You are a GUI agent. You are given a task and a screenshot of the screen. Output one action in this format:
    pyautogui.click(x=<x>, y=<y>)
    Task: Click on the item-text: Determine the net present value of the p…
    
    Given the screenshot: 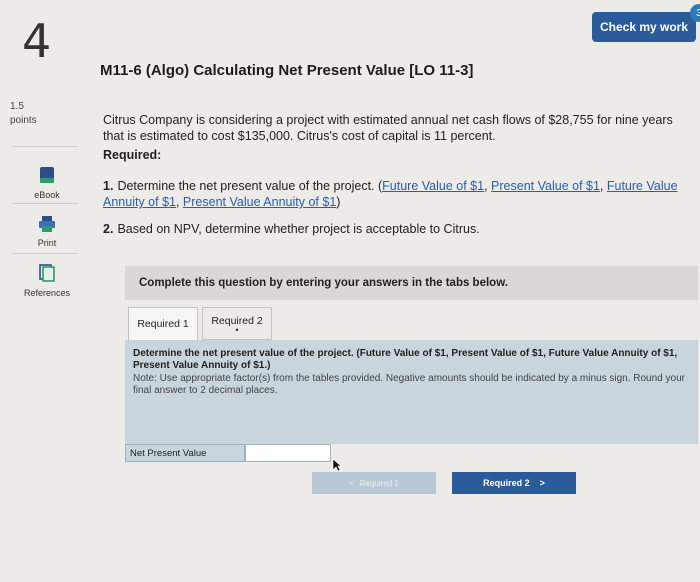 What is the action you would take?
    pyautogui.click(x=250, y=186)
    